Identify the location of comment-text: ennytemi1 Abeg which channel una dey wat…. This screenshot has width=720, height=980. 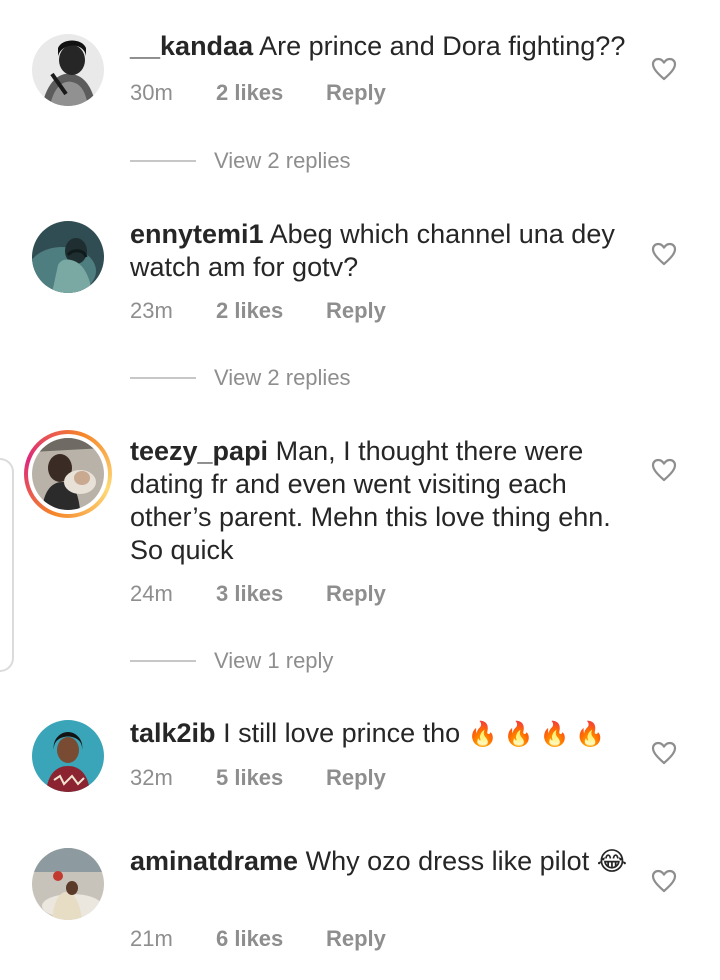
(380, 251).